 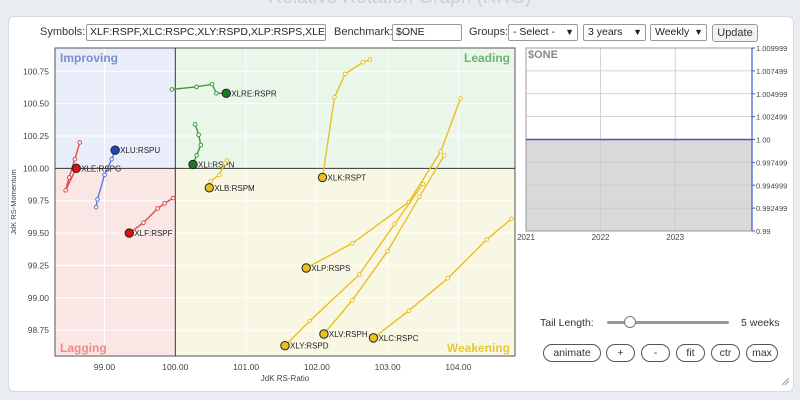 I want to click on y-tick-label: 100.75, so click(x=36, y=71).